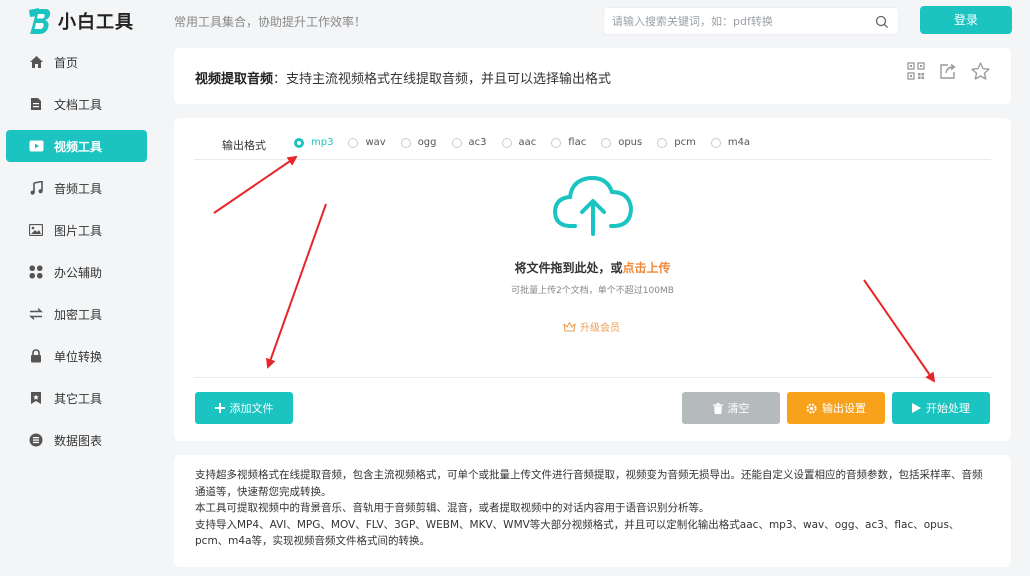  I want to click on format-option-flac: flac, so click(568, 142).